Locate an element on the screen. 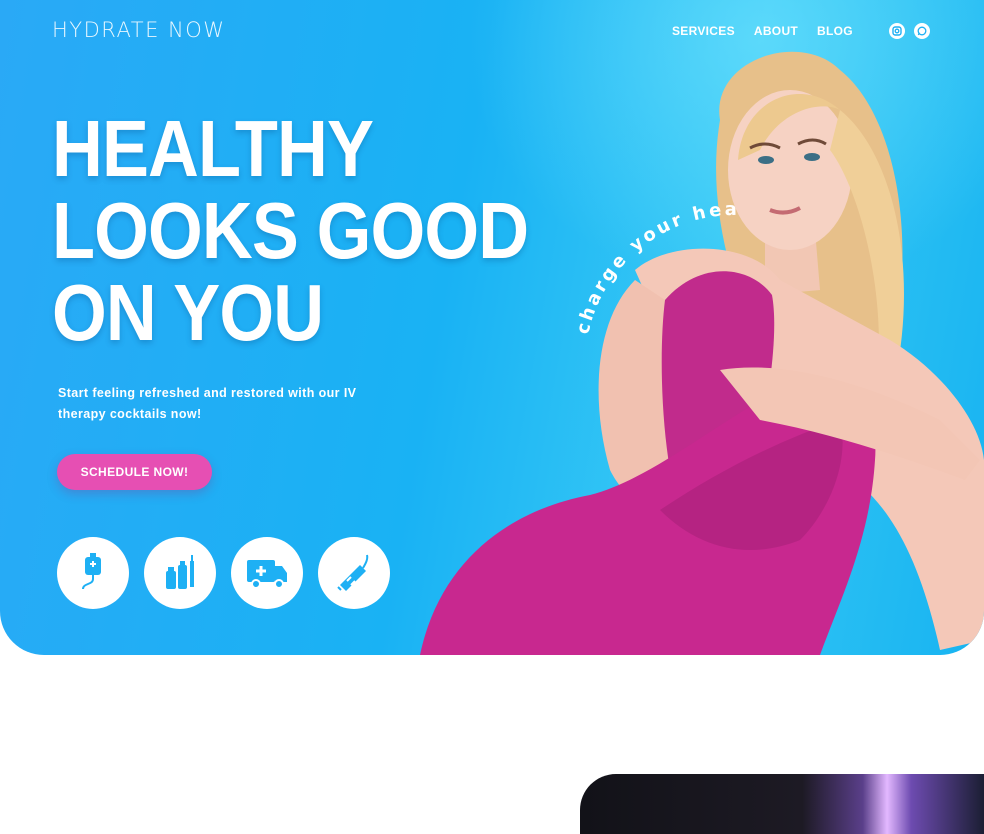 Image resolution: width=984 pixels, height=834 pixels. headline-line-1: HEALTHY is located at coordinates (213, 148).